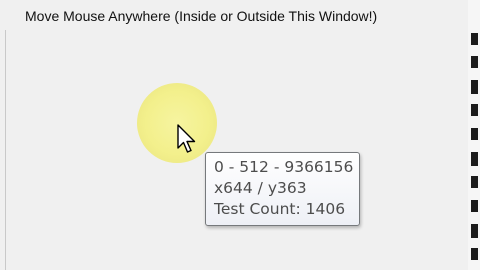 Image resolution: width=480 pixels, height=270 pixels. What do you see at coordinates (280, 209) in the screenshot?
I see `tooltip-test-count-line: Test Count: 1406` at bounding box center [280, 209].